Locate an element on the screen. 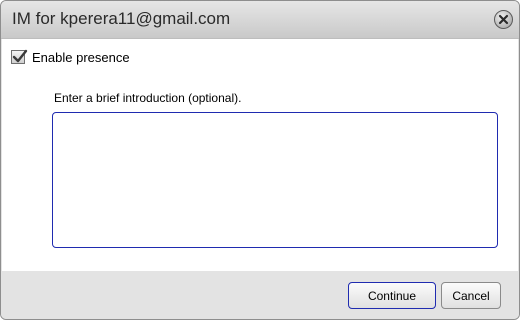 The width and height of the screenshot is (520, 320). cancel-button: Cancel is located at coordinates (471, 295).